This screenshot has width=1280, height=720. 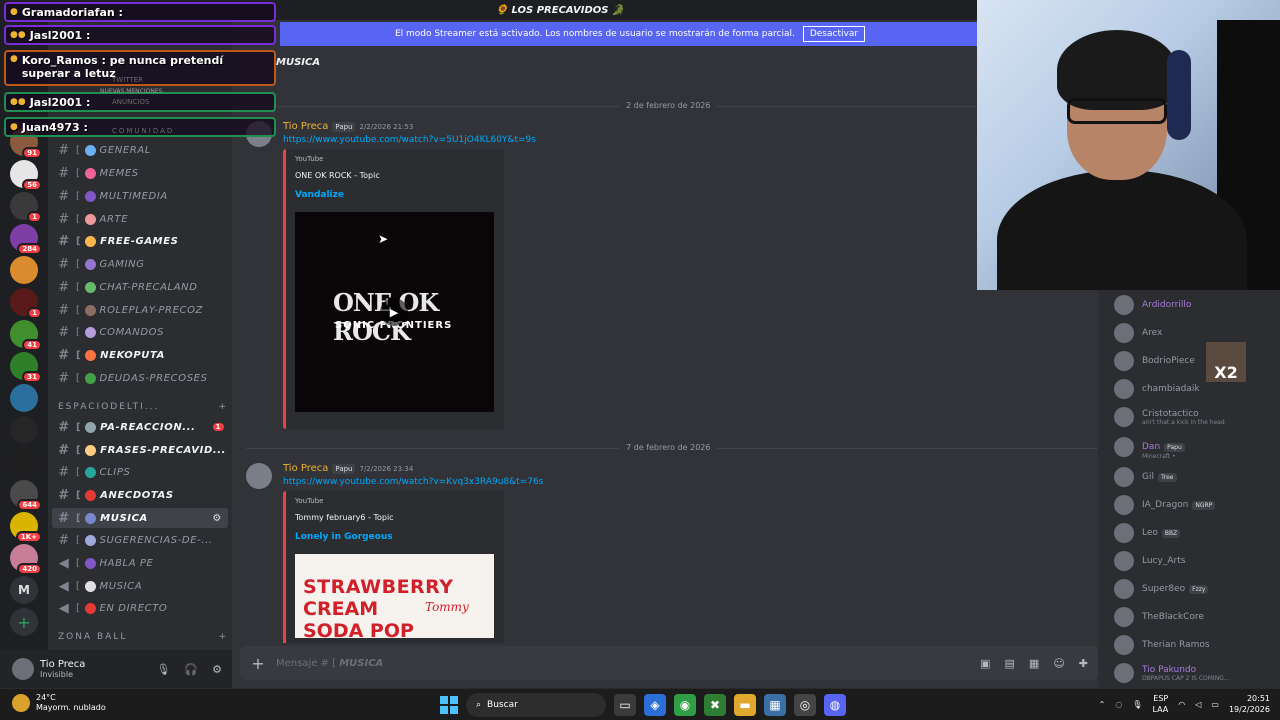 I want to click on overlay-sticker: X2, so click(x=1226, y=362).